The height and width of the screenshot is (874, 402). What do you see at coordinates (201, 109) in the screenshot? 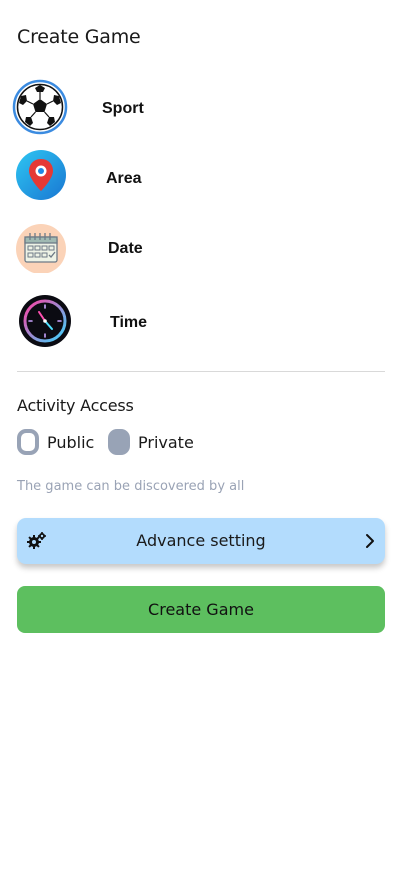
I see `option-sport: Sport` at bounding box center [201, 109].